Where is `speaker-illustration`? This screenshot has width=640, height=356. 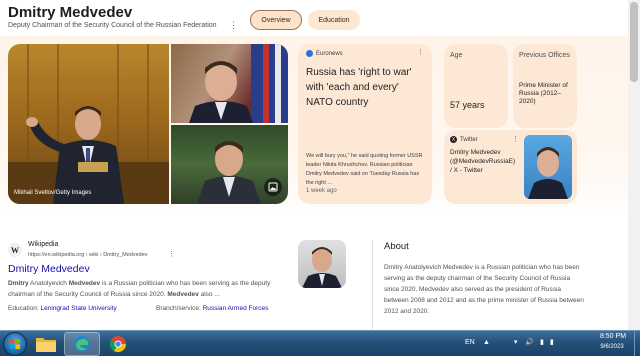 speaker-illustration is located at coordinates (88, 124).